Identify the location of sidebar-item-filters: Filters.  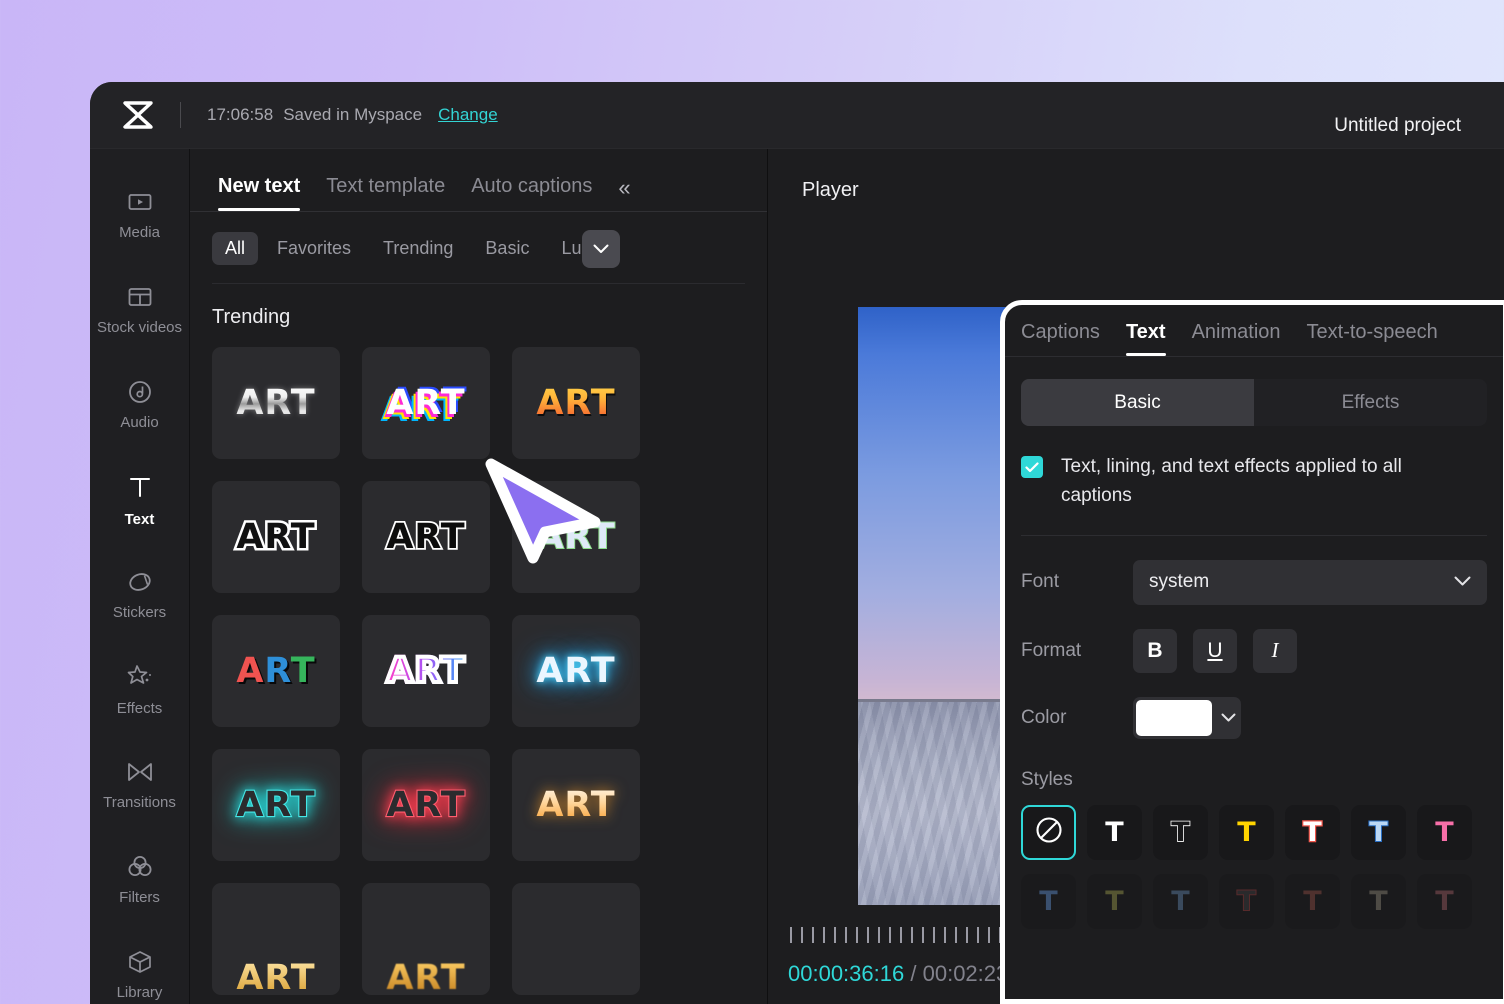
(139, 879).